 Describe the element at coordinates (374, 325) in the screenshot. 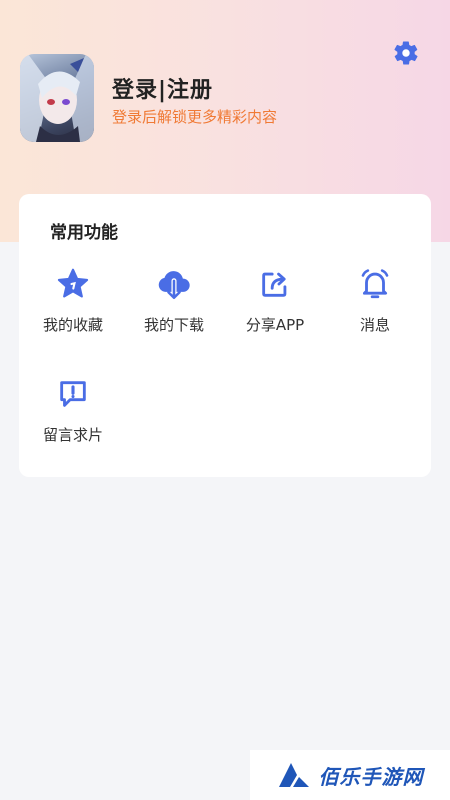

I see `messages-label: 消息` at that location.